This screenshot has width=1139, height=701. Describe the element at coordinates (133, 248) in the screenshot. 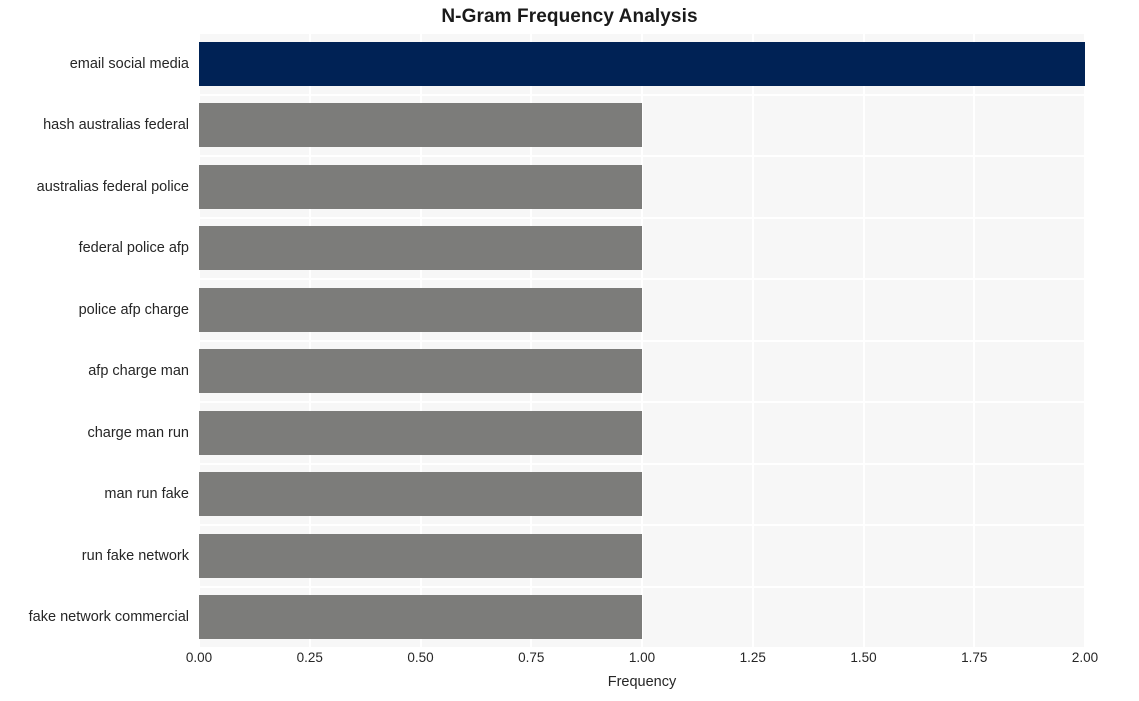

I see `y-axis-tick-label: federal police afp` at that location.